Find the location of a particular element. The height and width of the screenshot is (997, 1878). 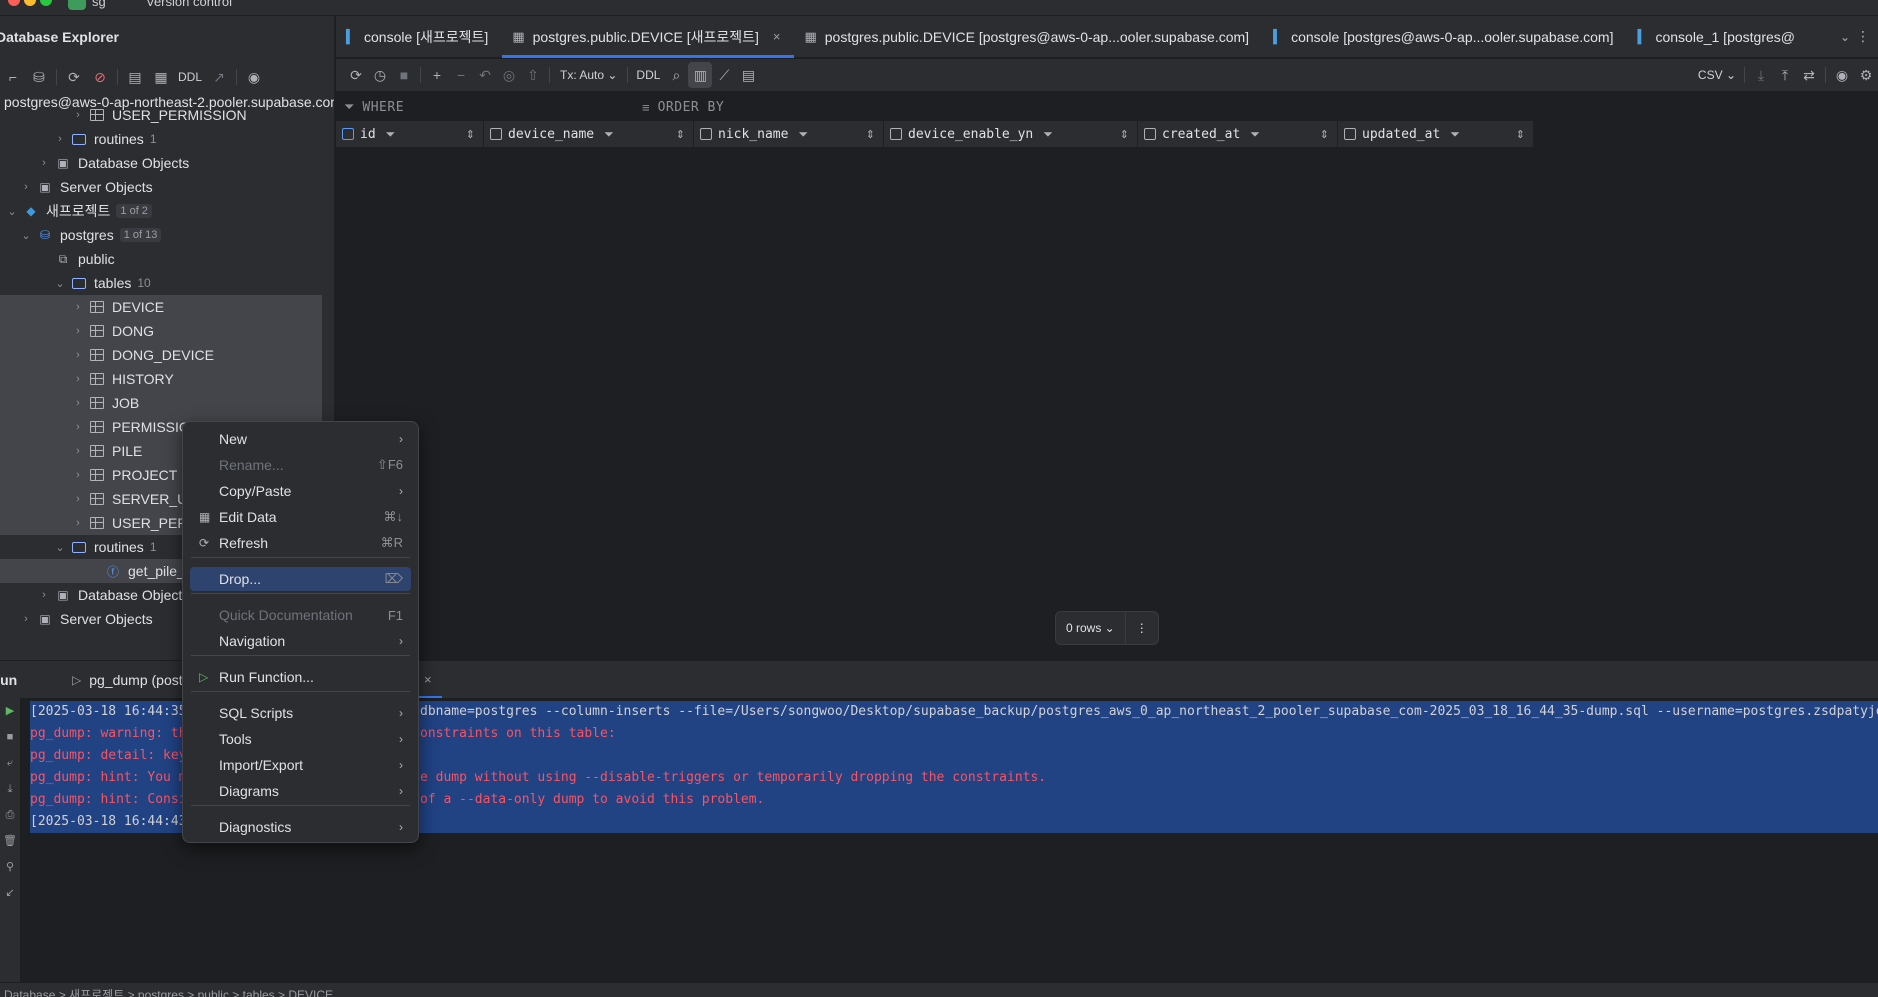

where-filter: ⏷ WHERE is located at coordinates (374, 107).